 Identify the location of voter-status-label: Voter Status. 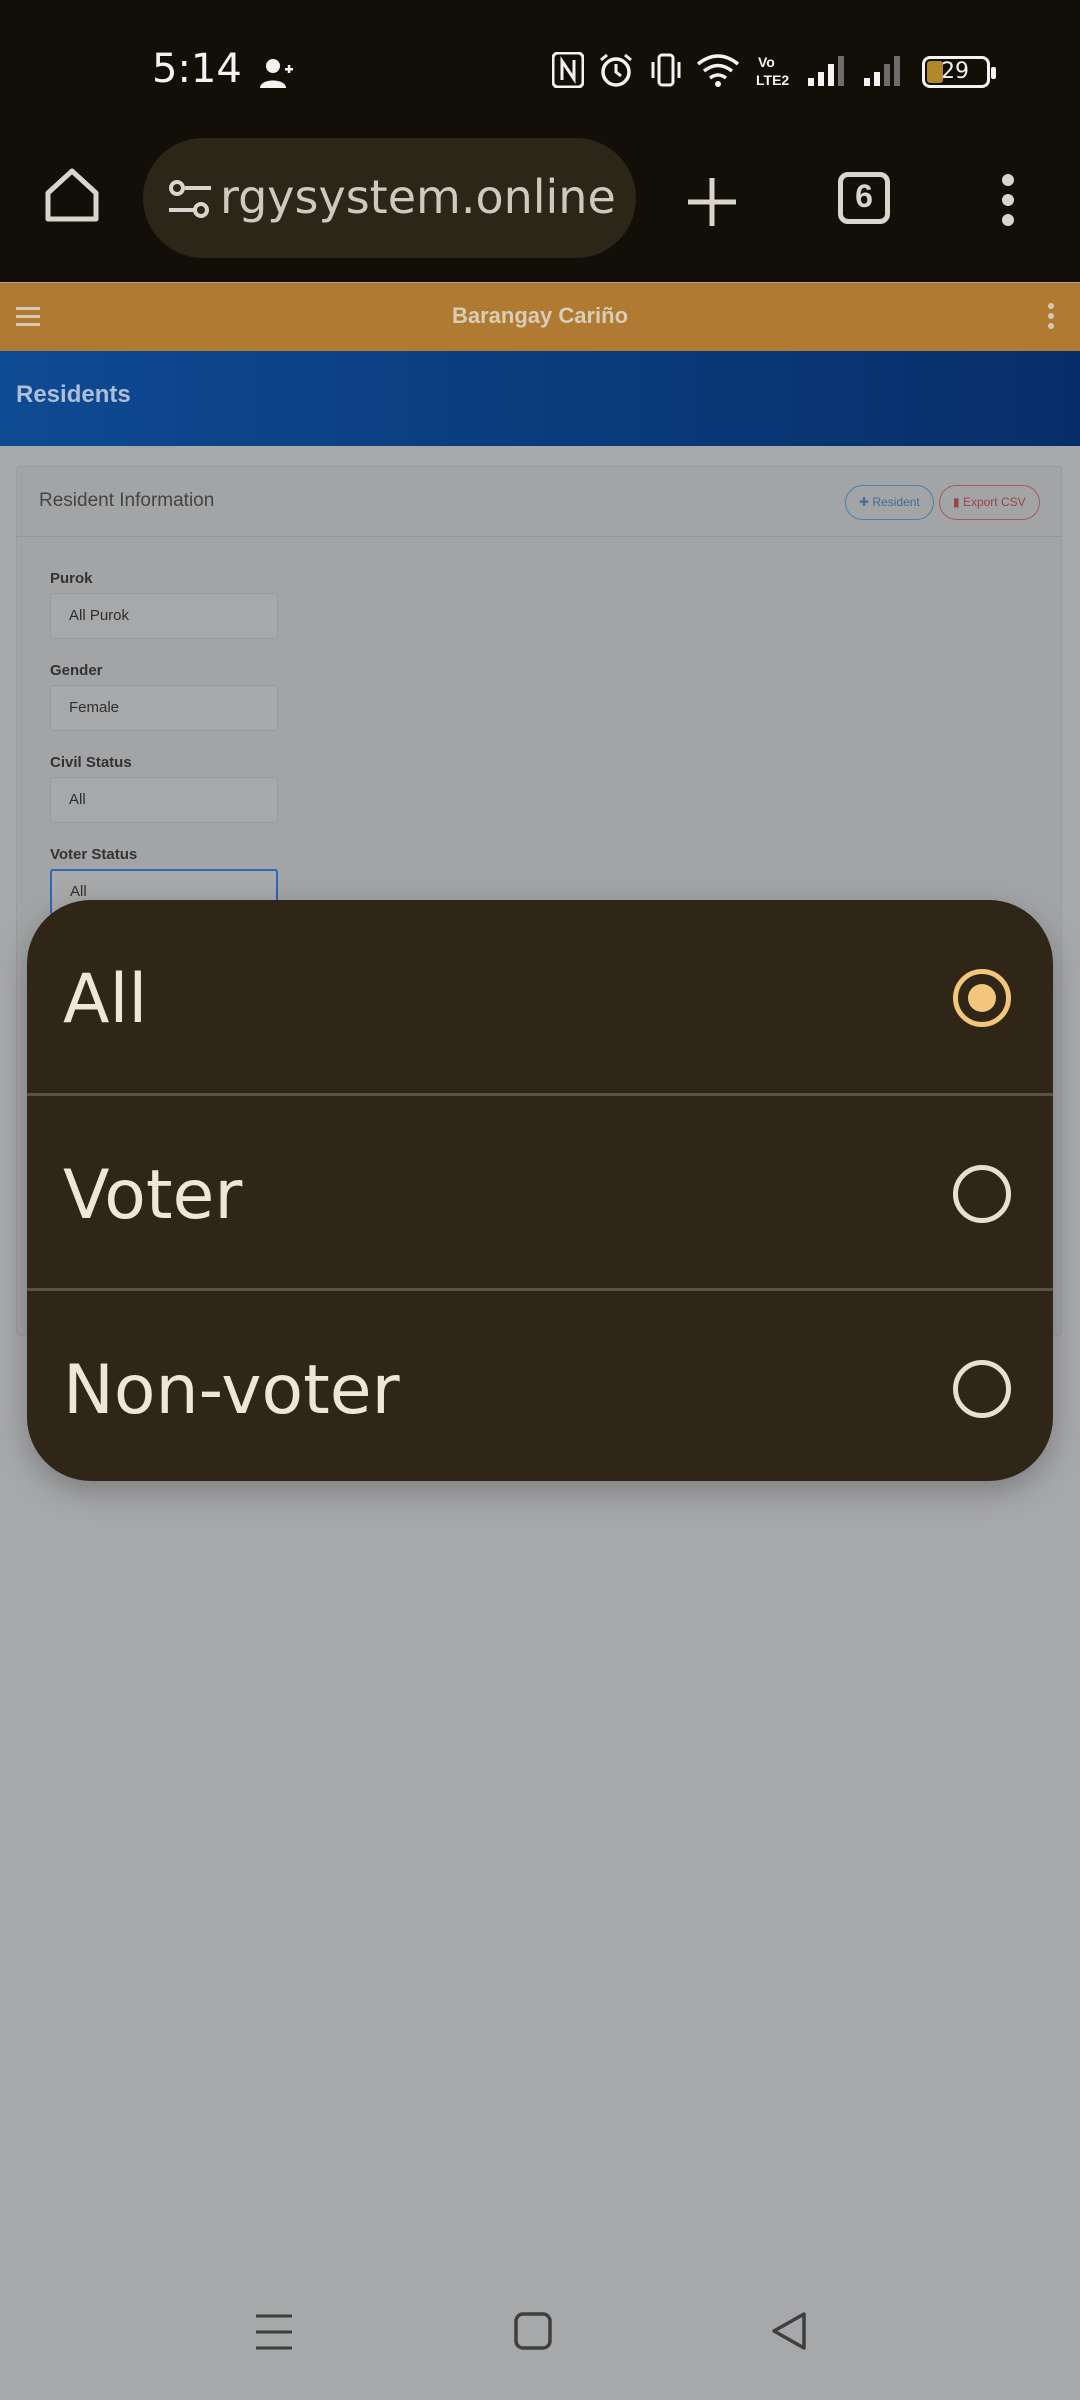
(94, 854).